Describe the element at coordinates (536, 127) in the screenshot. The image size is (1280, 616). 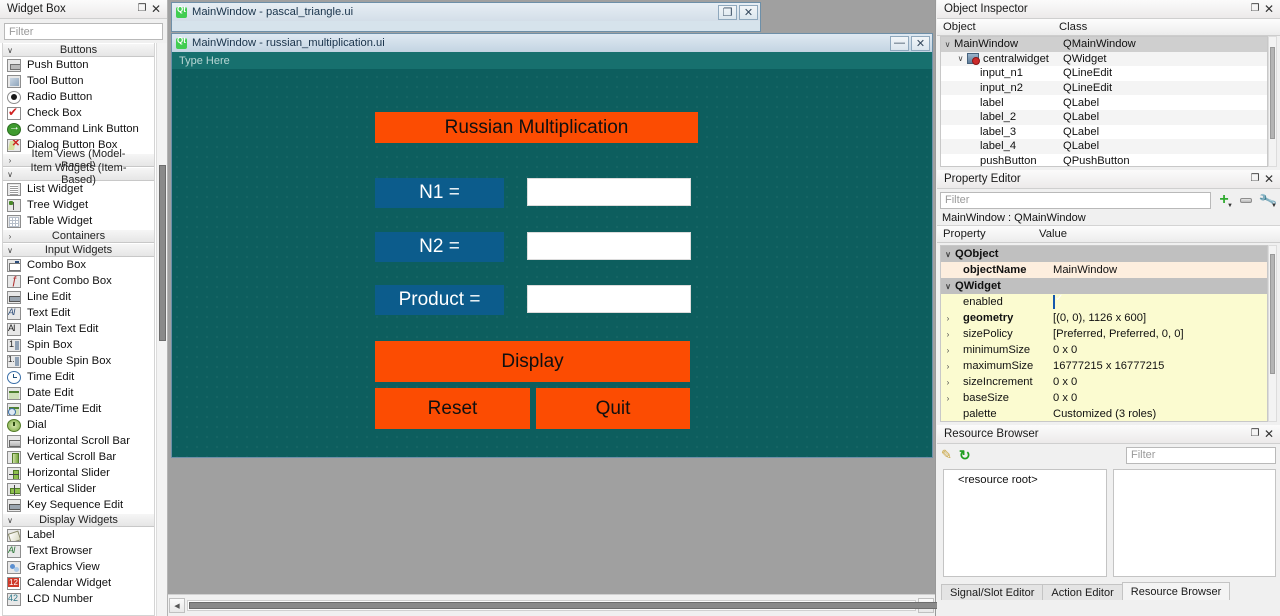
I see `form-label-title: Russian Multiplication` at that location.